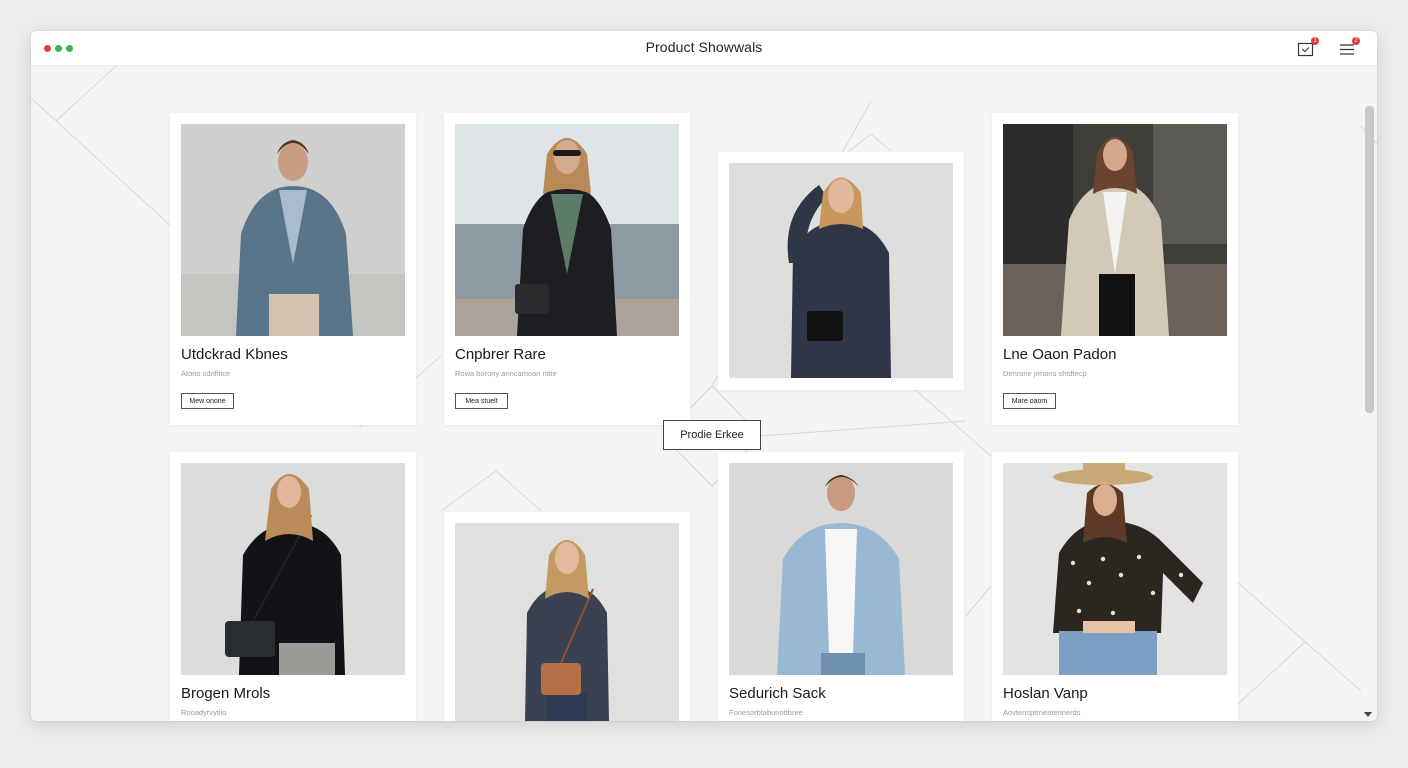 The image size is (1408, 768). What do you see at coordinates (1356, 41) in the screenshot?
I see `menu-badge: 2` at bounding box center [1356, 41].